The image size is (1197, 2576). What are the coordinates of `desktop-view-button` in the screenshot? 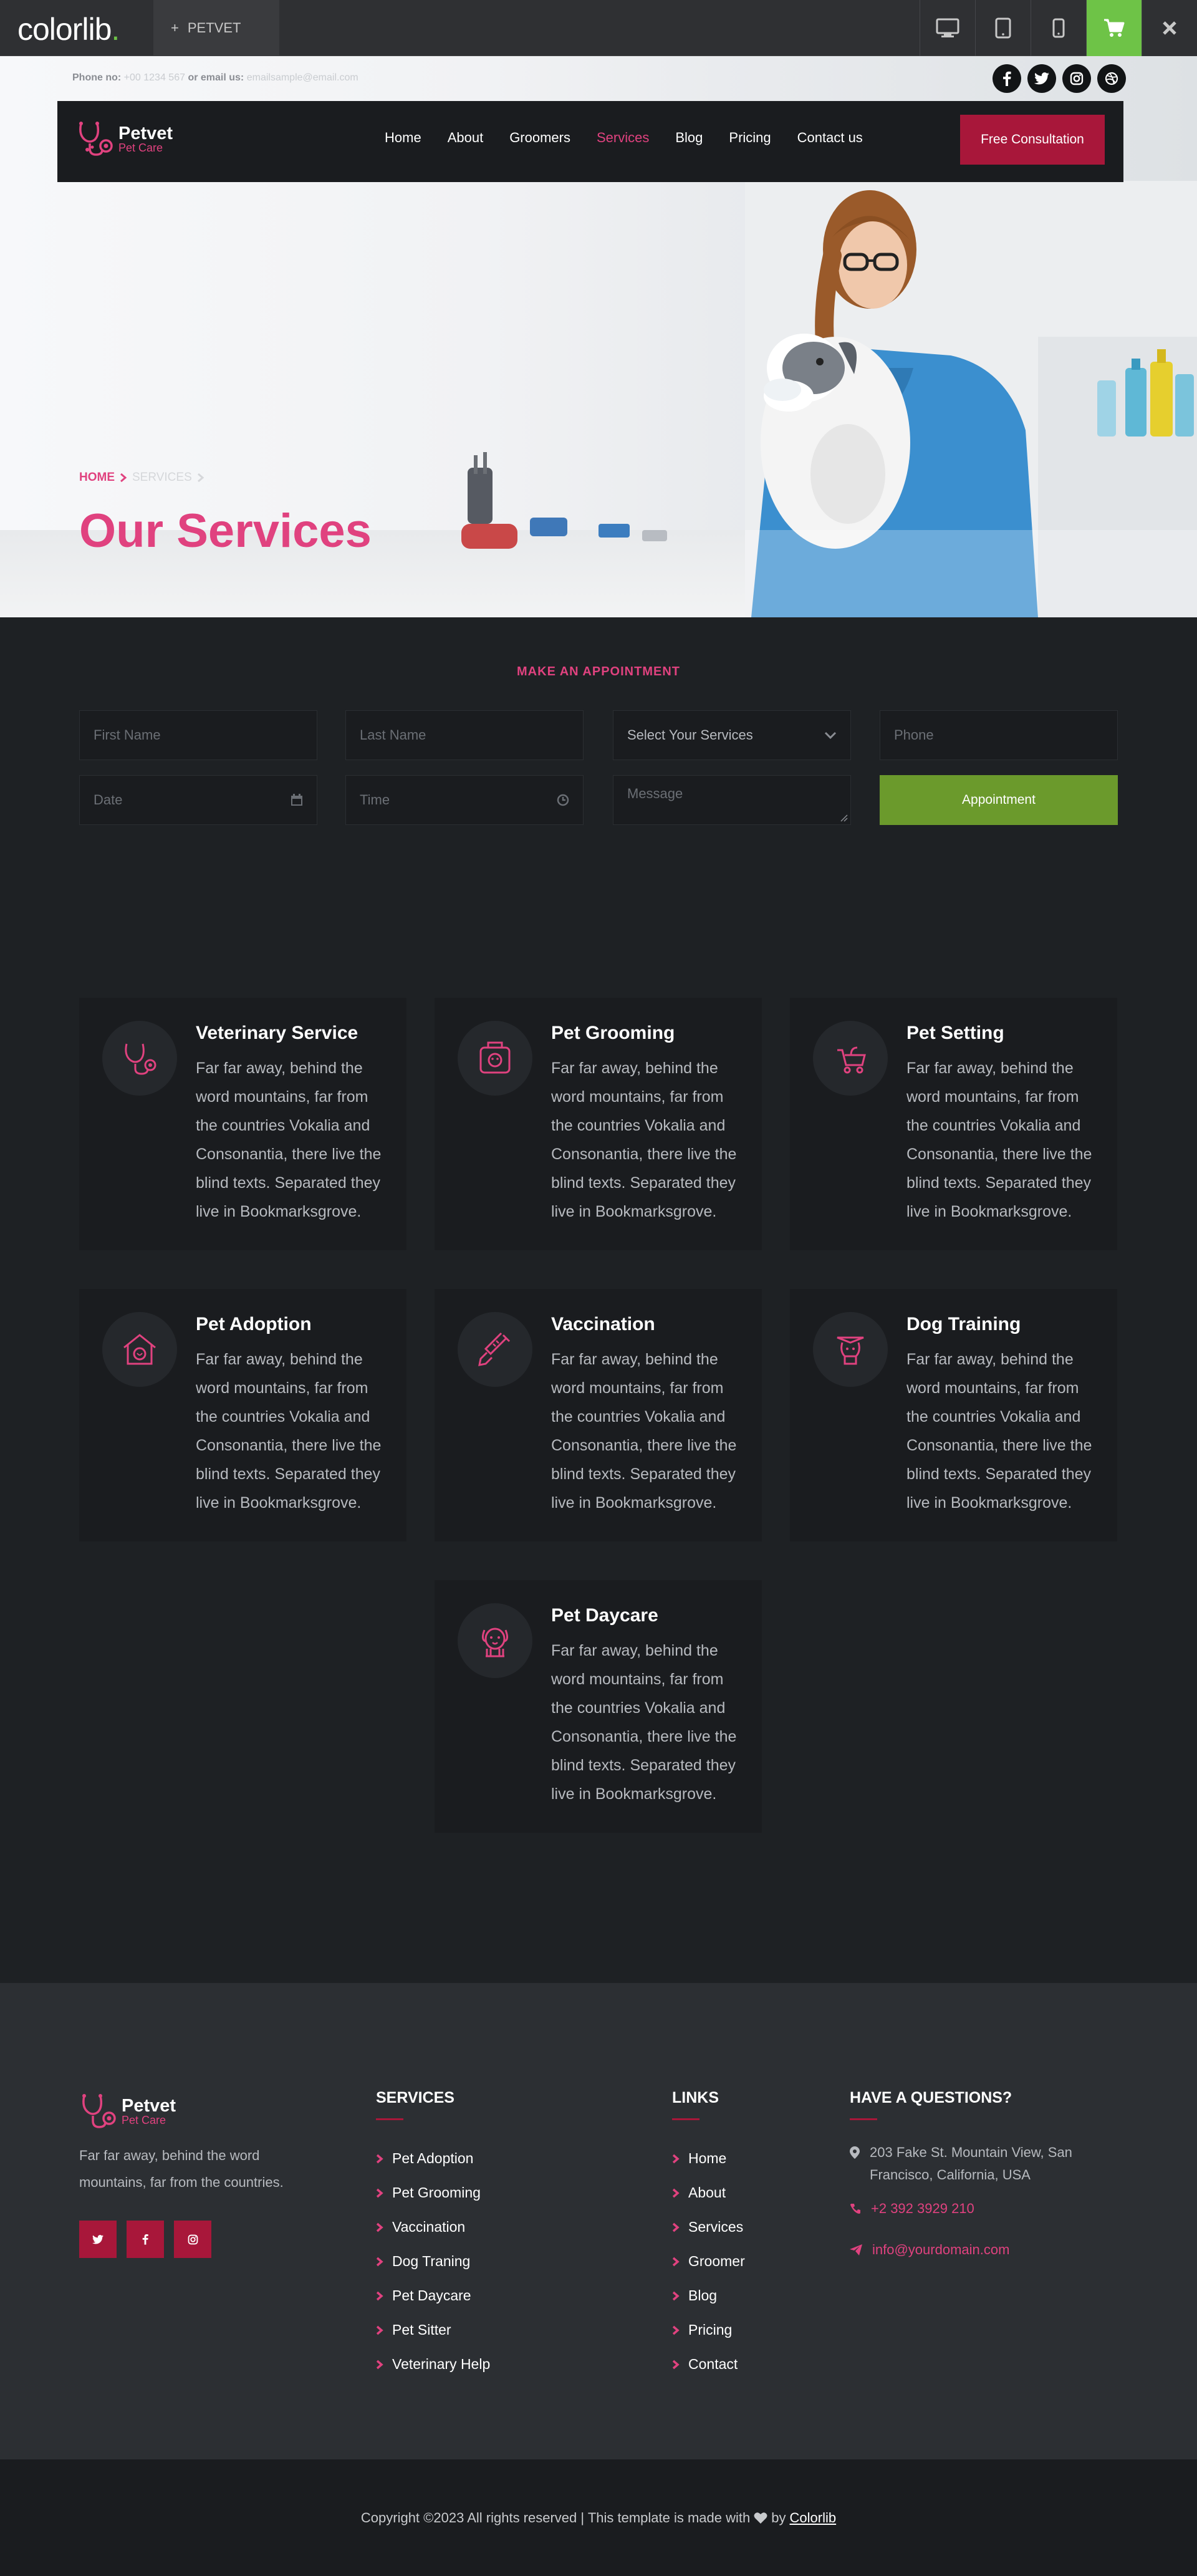 It's located at (947, 28).